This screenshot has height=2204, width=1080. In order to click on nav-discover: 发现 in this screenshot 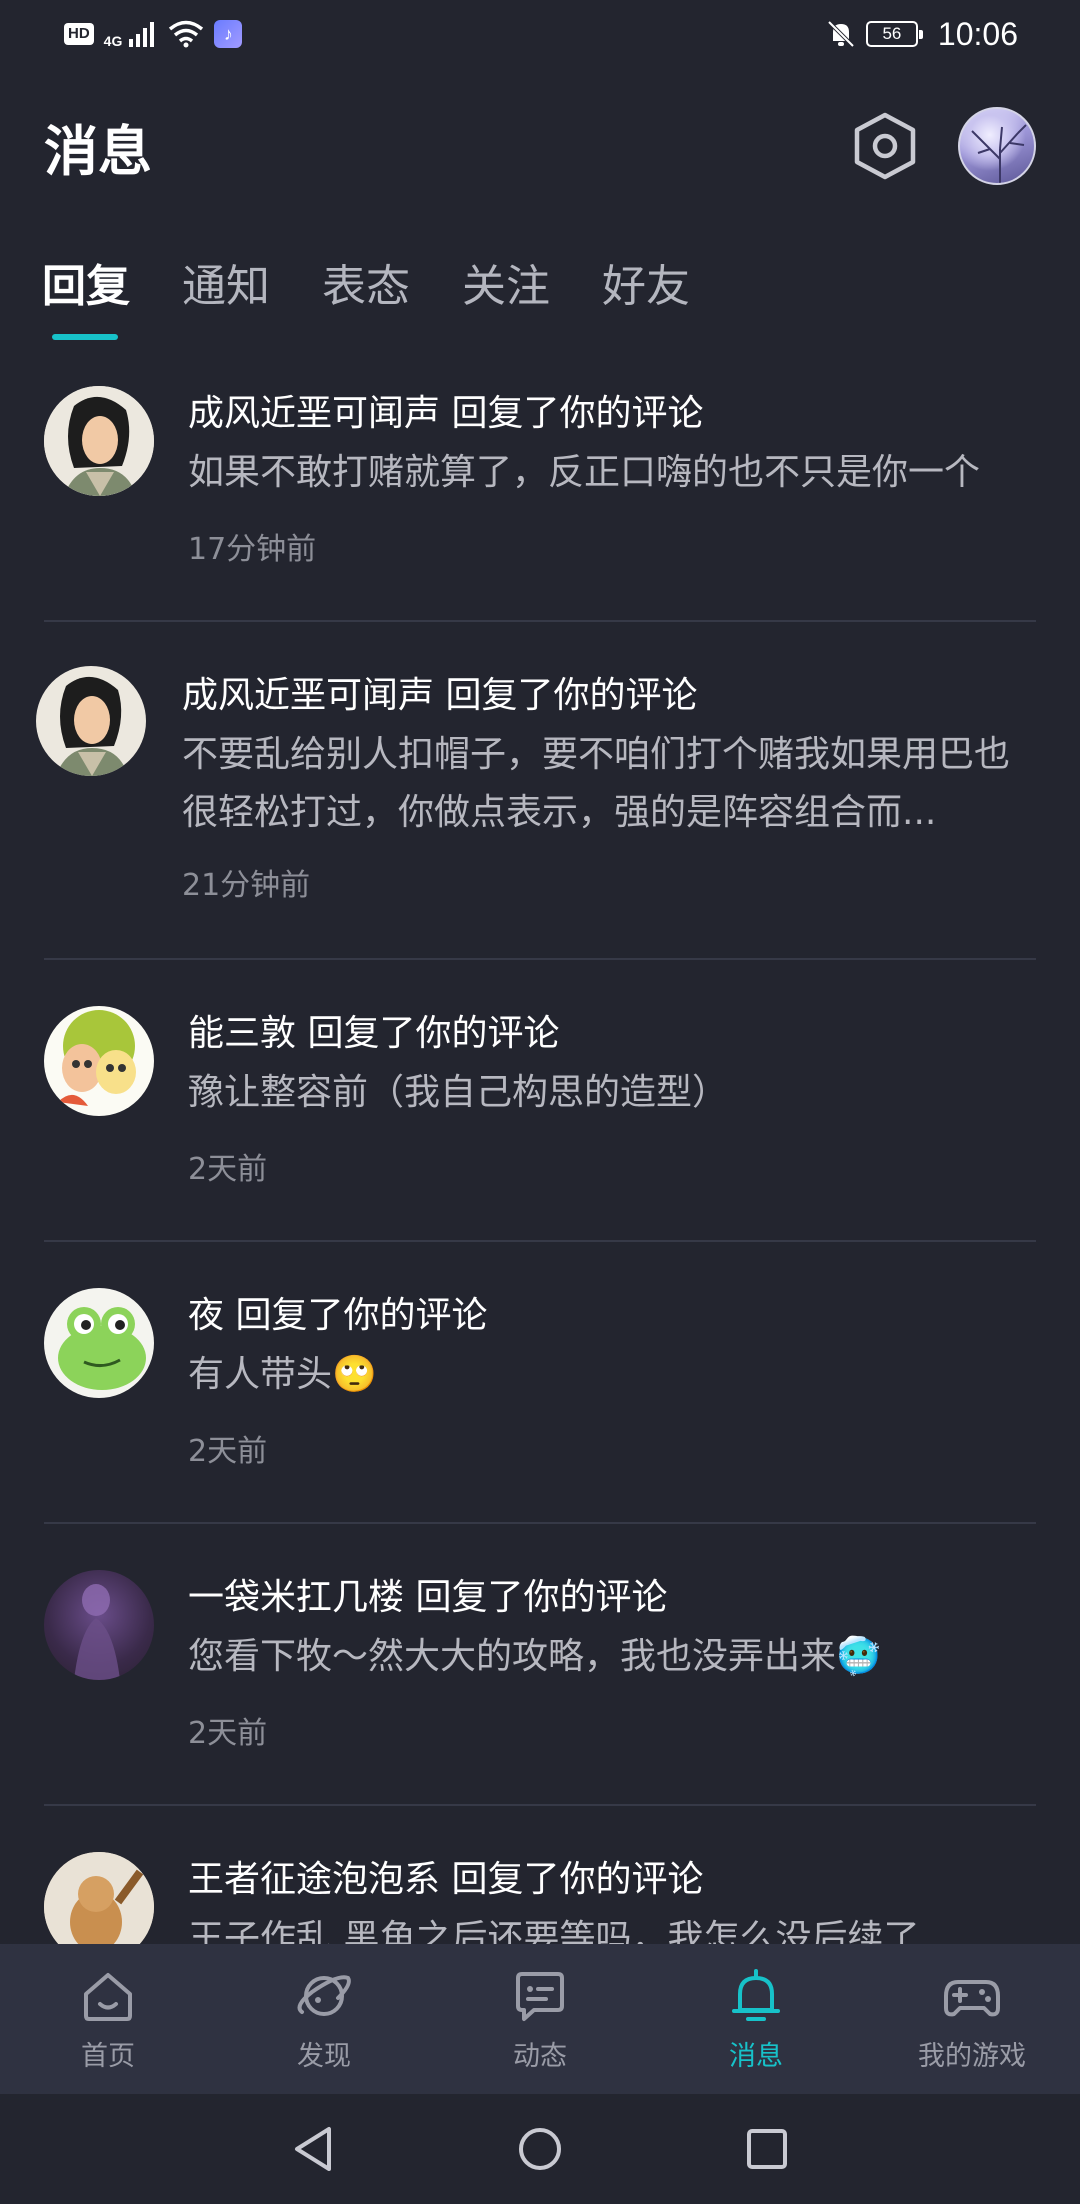, I will do `click(324, 2019)`.